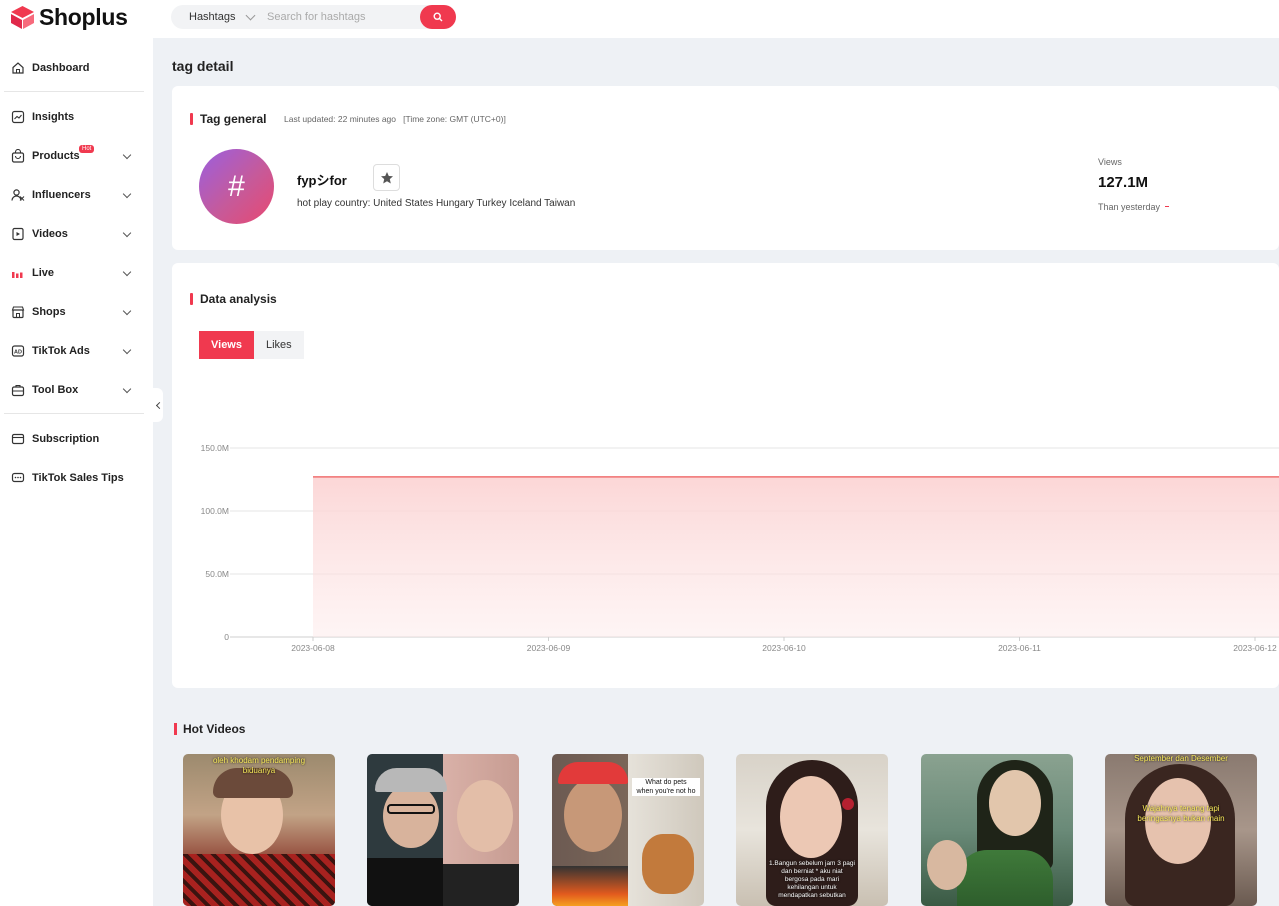 The height and width of the screenshot is (906, 1279). What do you see at coordinates (217, 574) in the screenshot?
I see `y-tick-label: 50.0M` at bounding box center [217, 574].